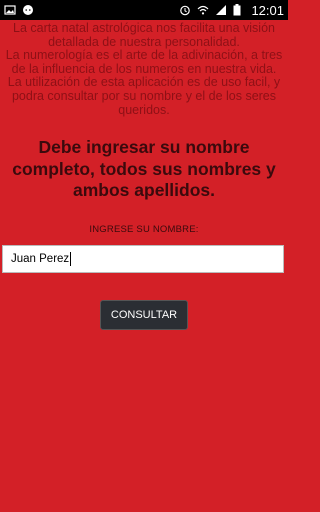 This screenshot has width=320, height=512. Describe the element at coordinates (71, 259) in the screenshot. I see `text-cursor` at that location.